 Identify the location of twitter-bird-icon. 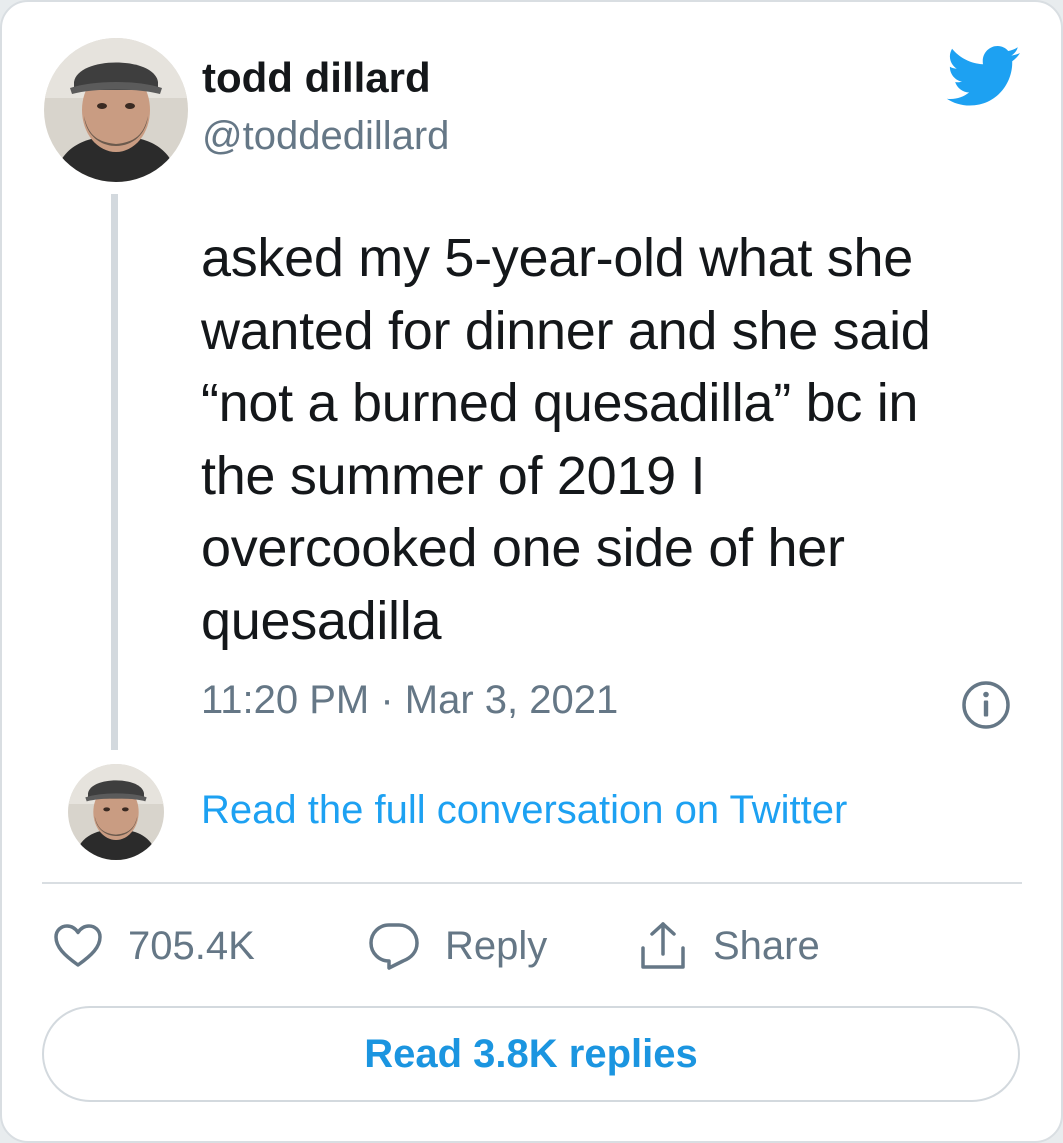
(984, 77).